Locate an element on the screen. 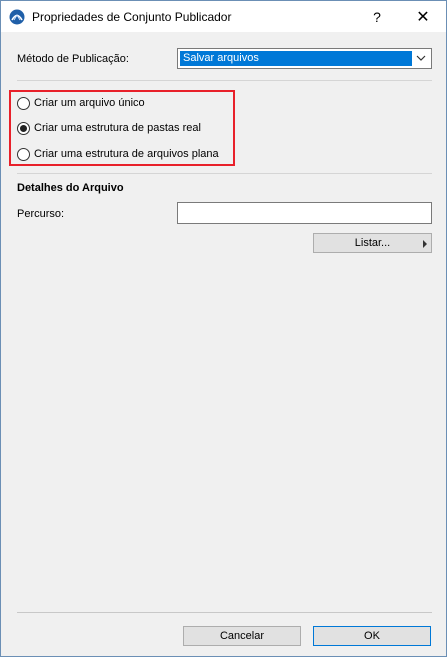 The height and width of the screenshot is (657, 447). option-real-folder-structure: Criar uma estrutura de pastas real is located at coordinates (109, 128).